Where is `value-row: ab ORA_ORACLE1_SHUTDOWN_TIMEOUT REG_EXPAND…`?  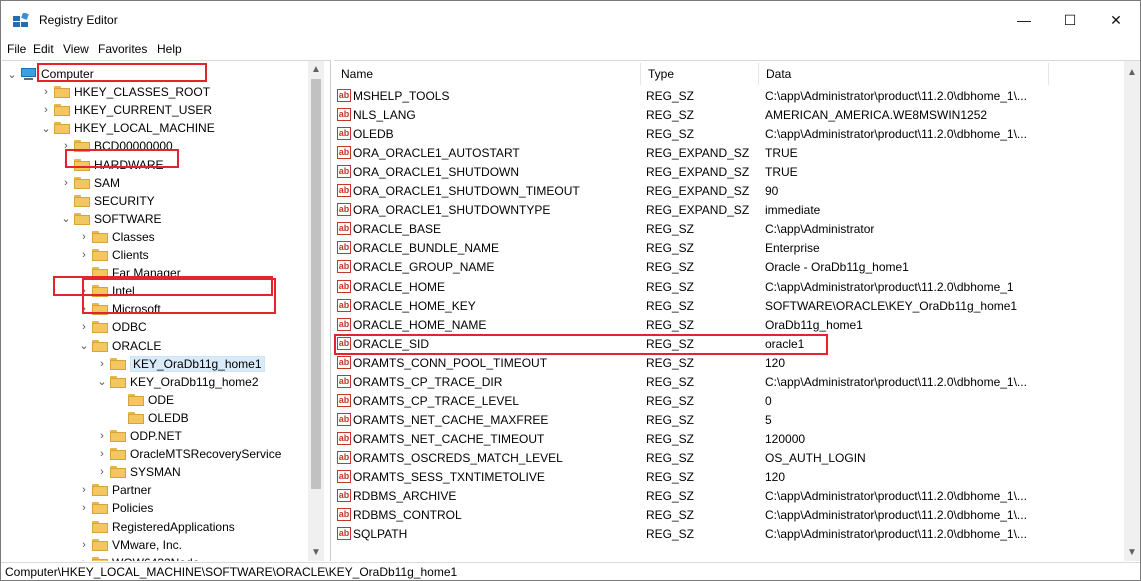 value-row: ab ORA_ORACLE1_SHUTDOWN_TIMEOUT REG_EXPAND… is located at coordinates (729, 191).